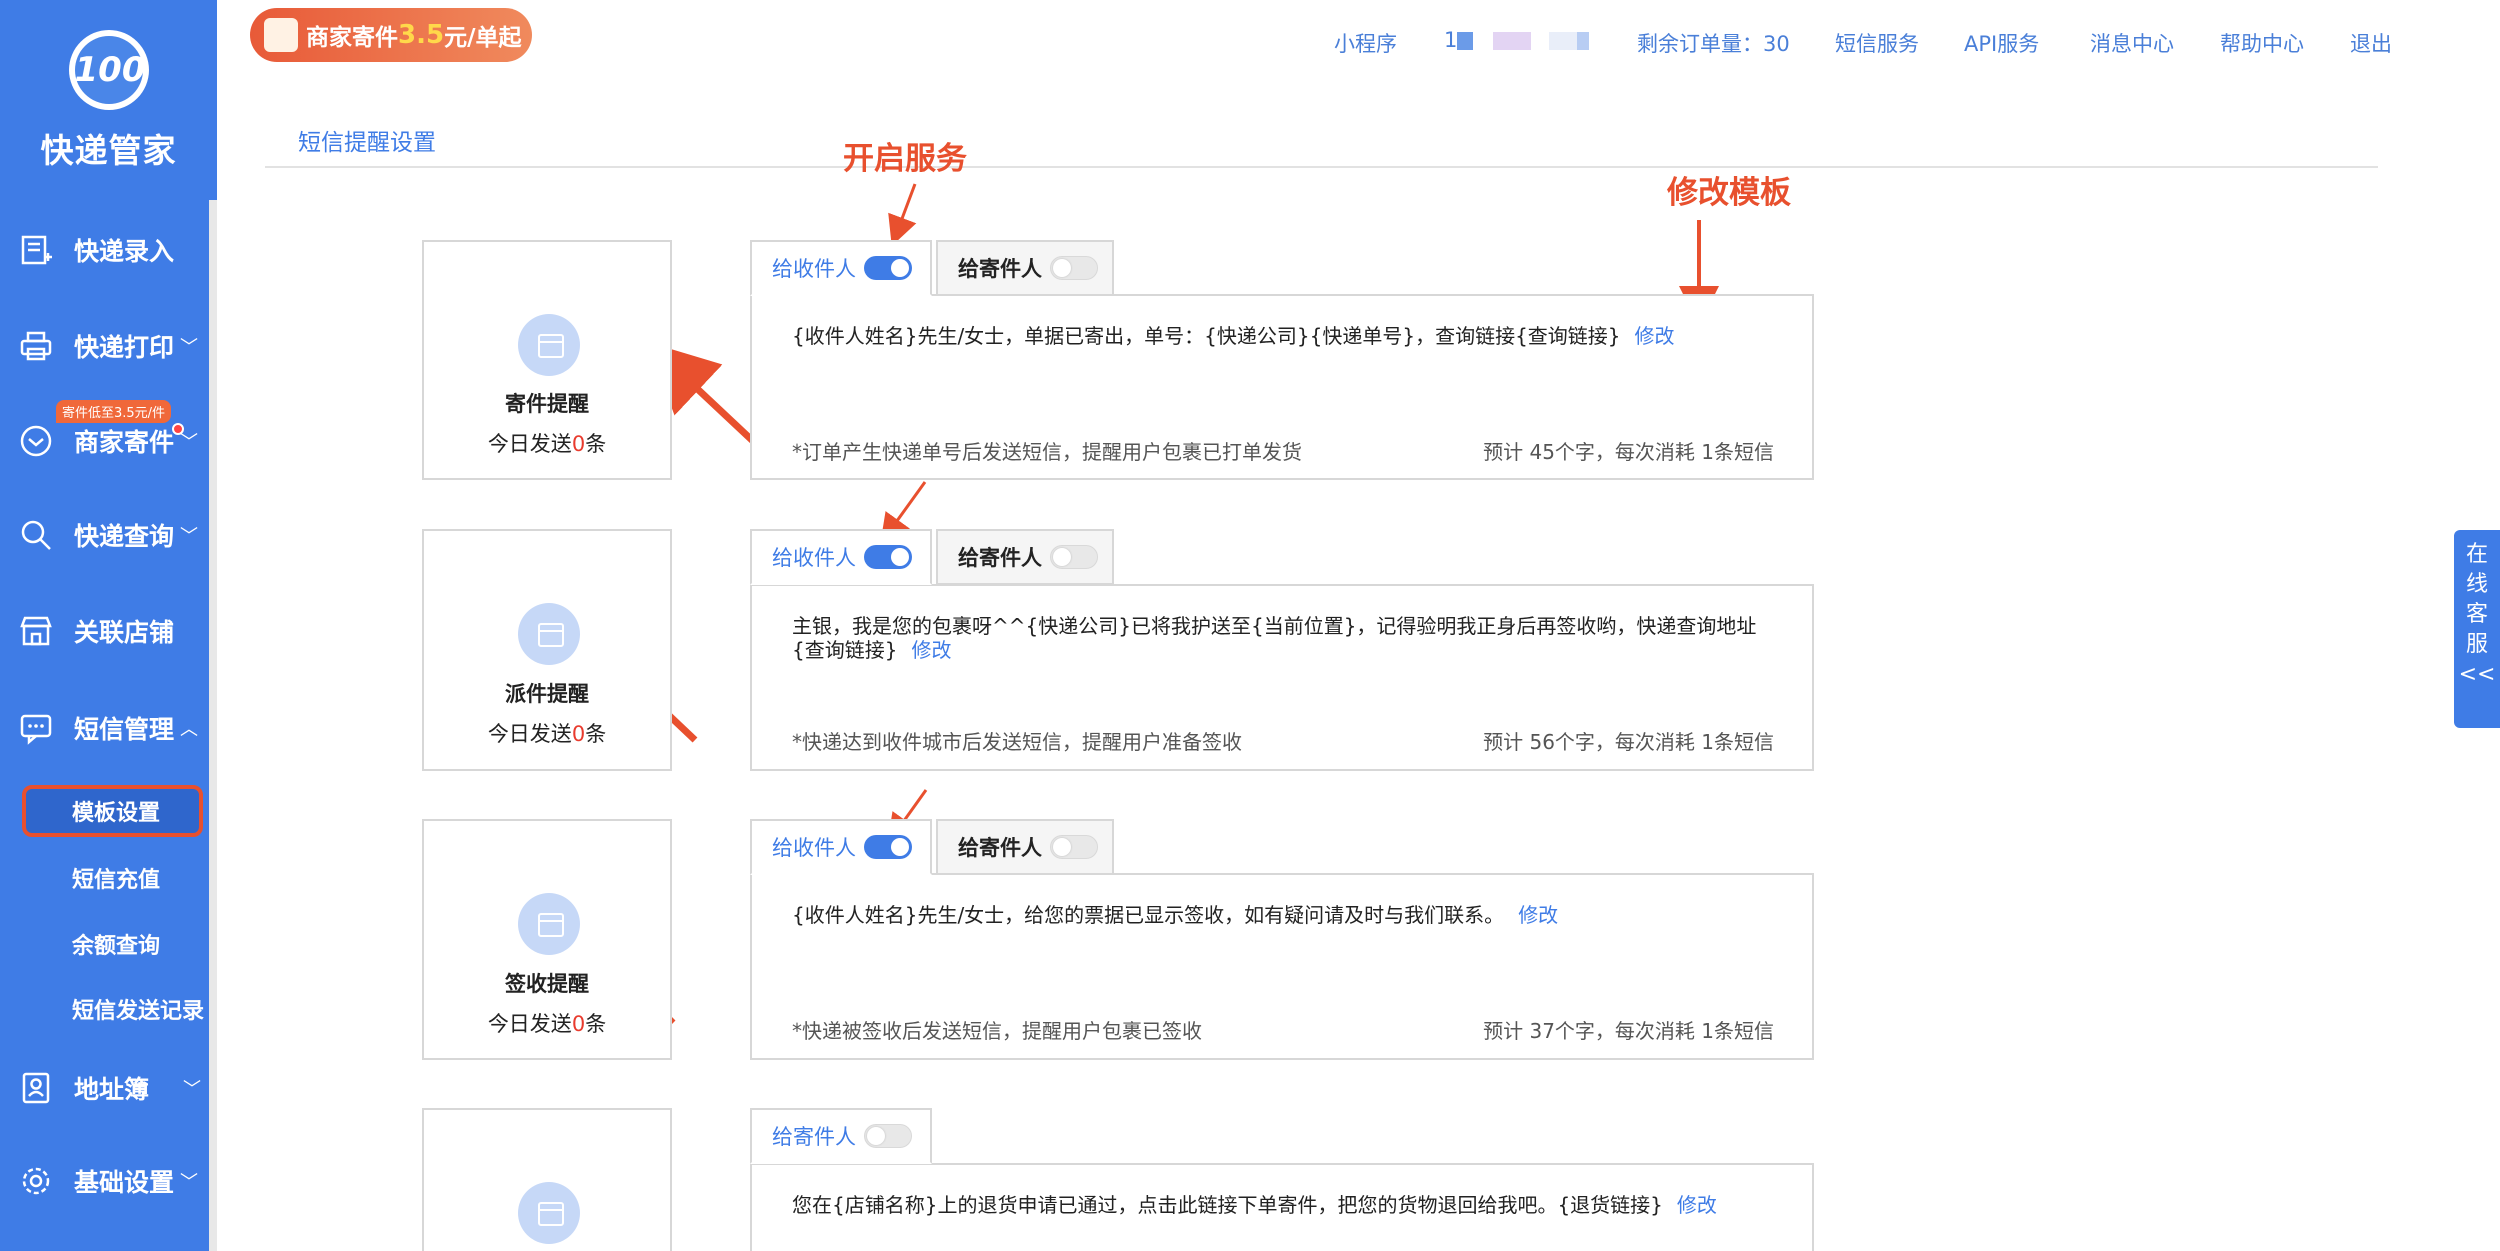  I want to click on reminder-card-return, so click(547, 1179).